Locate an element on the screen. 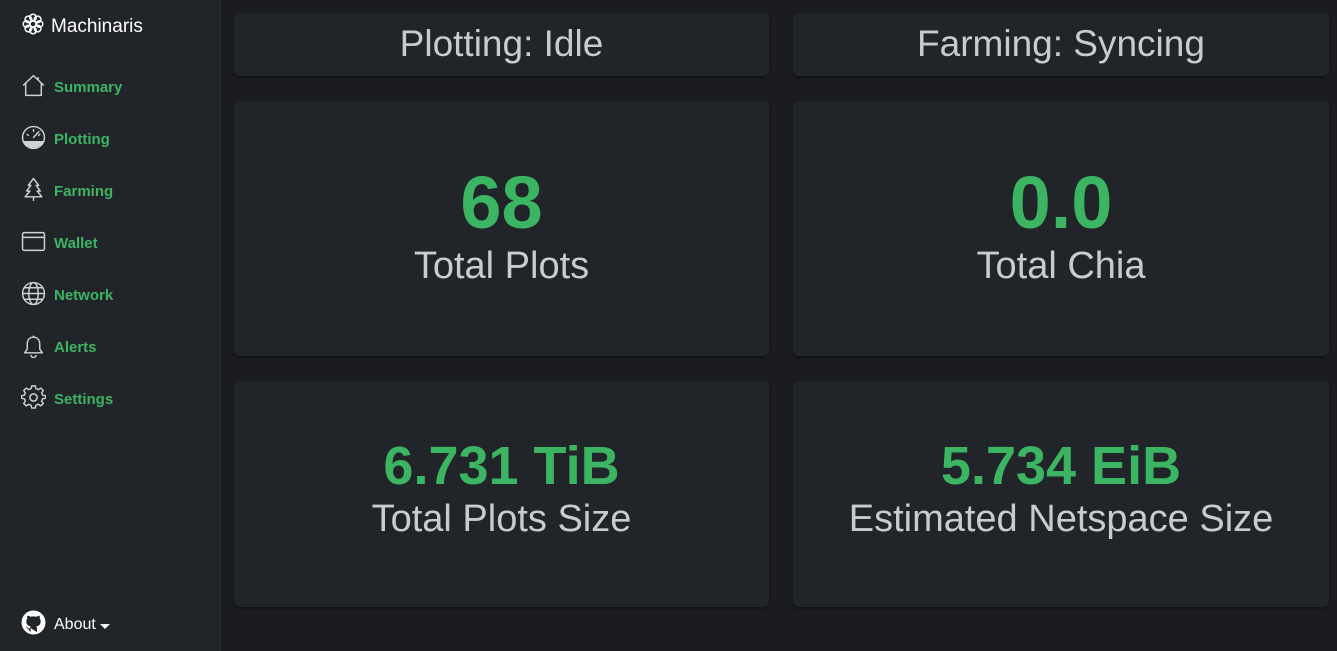 The width and height of the screenshot is (1337, 651). plotting-status-card: Plotting: Idle is located at coordinates (501, 44).